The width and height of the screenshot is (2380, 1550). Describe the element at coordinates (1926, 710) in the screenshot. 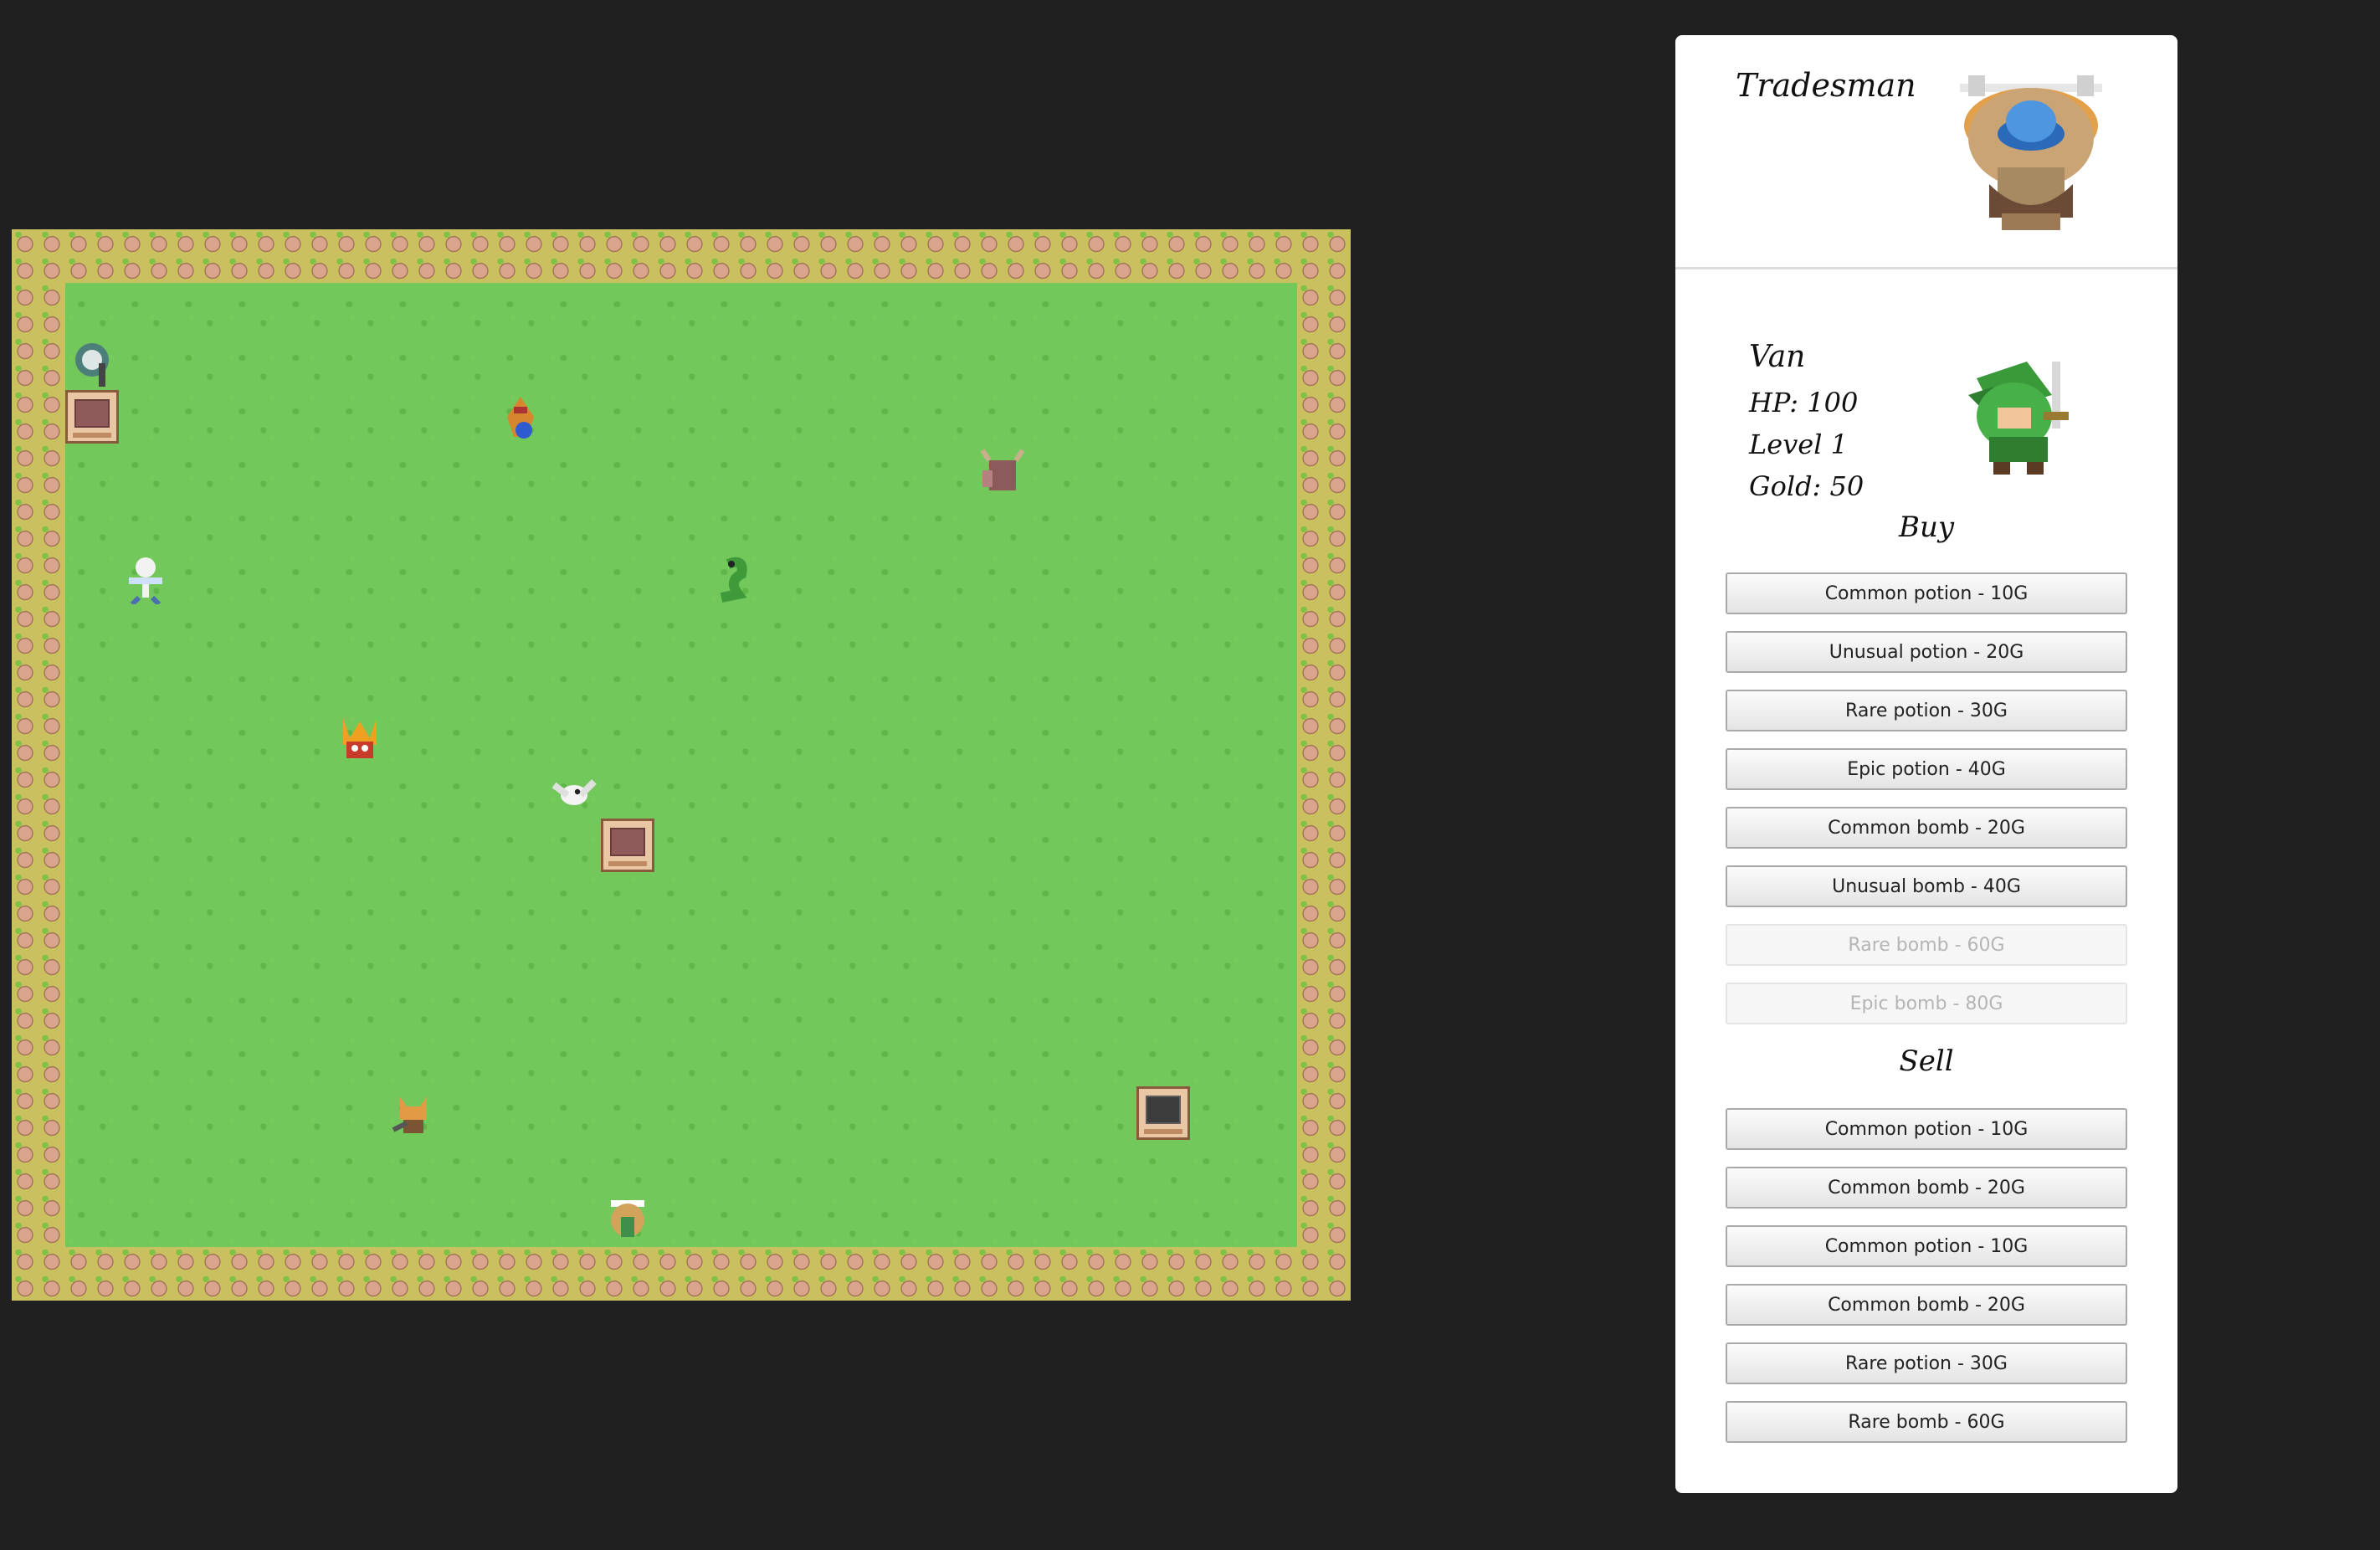

I see `buy-item-button: Rare potion - 30G` at that location.